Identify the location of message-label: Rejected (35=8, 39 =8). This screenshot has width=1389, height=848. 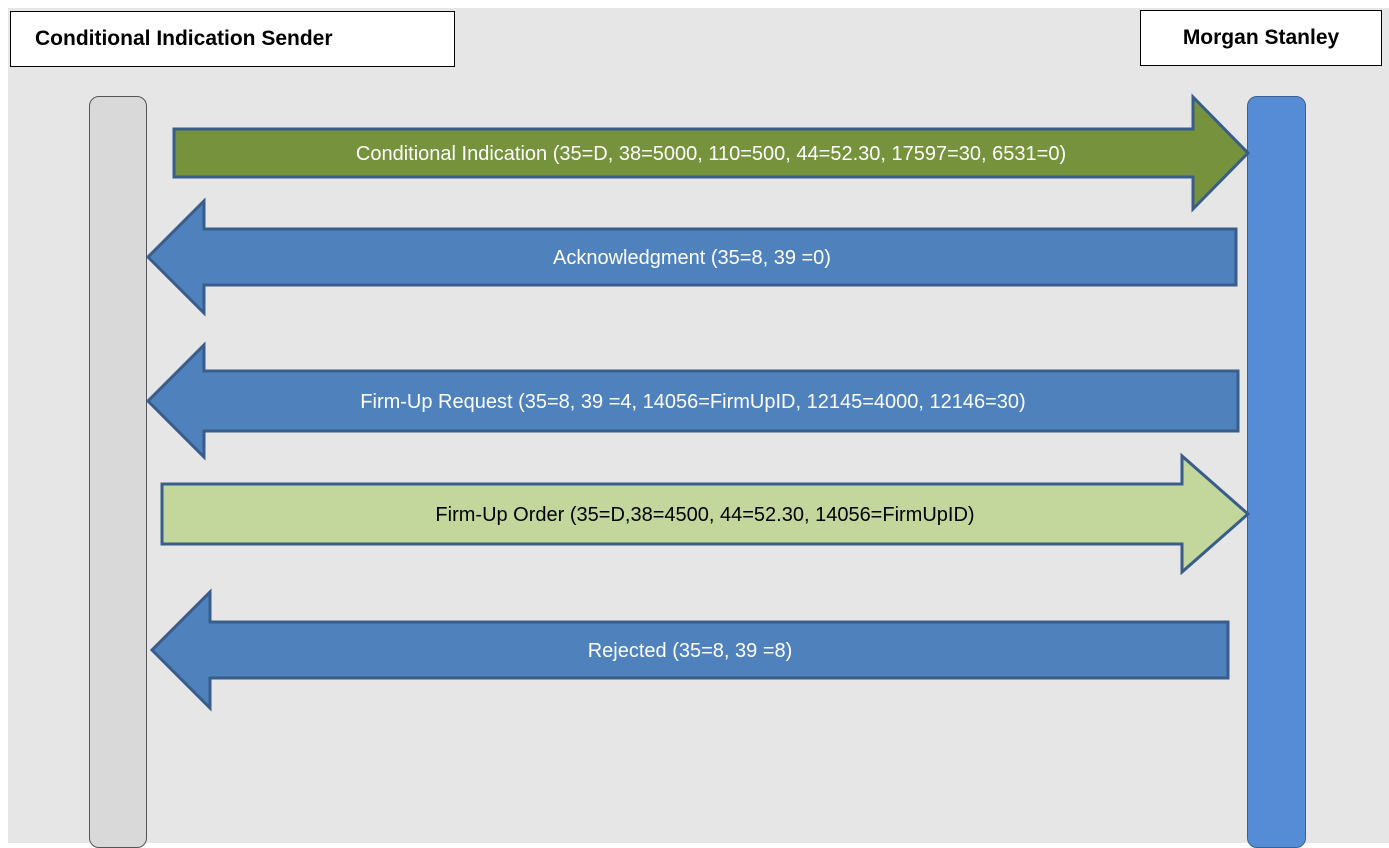
(690, 651).